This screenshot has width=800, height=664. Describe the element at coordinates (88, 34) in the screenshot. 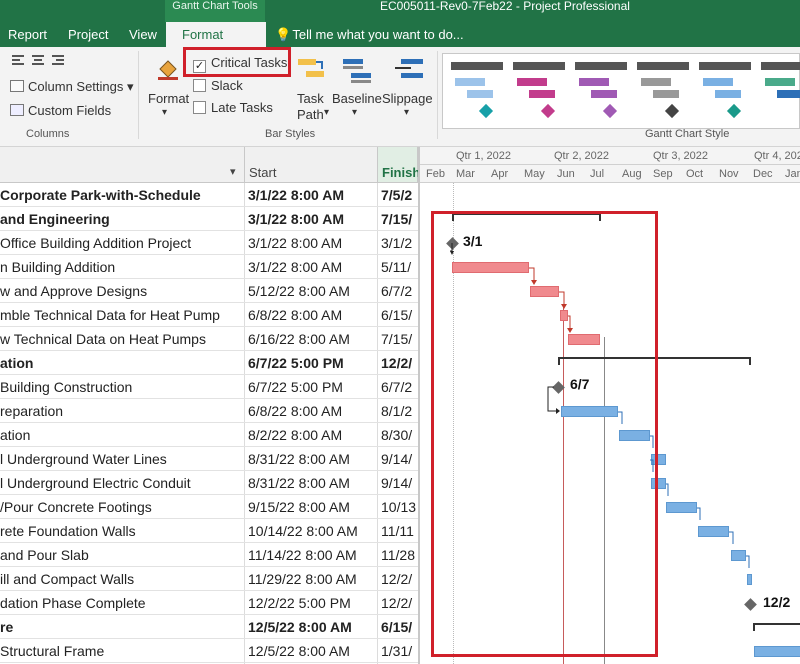

I see `tab-project: Project` at that location.